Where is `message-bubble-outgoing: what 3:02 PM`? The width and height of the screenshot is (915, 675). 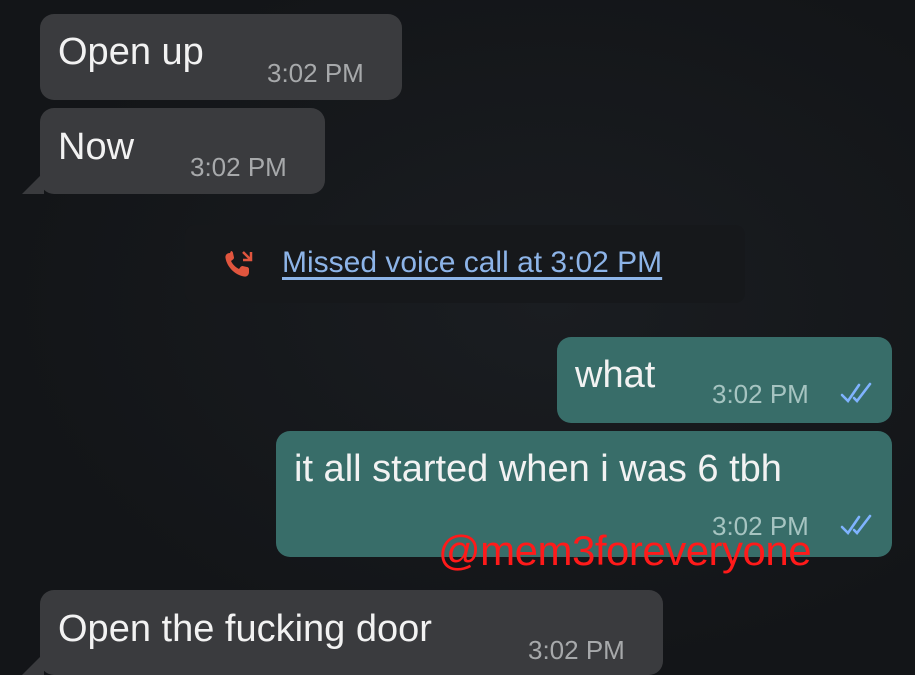
message-bubble-outgoing: what 3:02 PM is located at coordinates (724, 380).